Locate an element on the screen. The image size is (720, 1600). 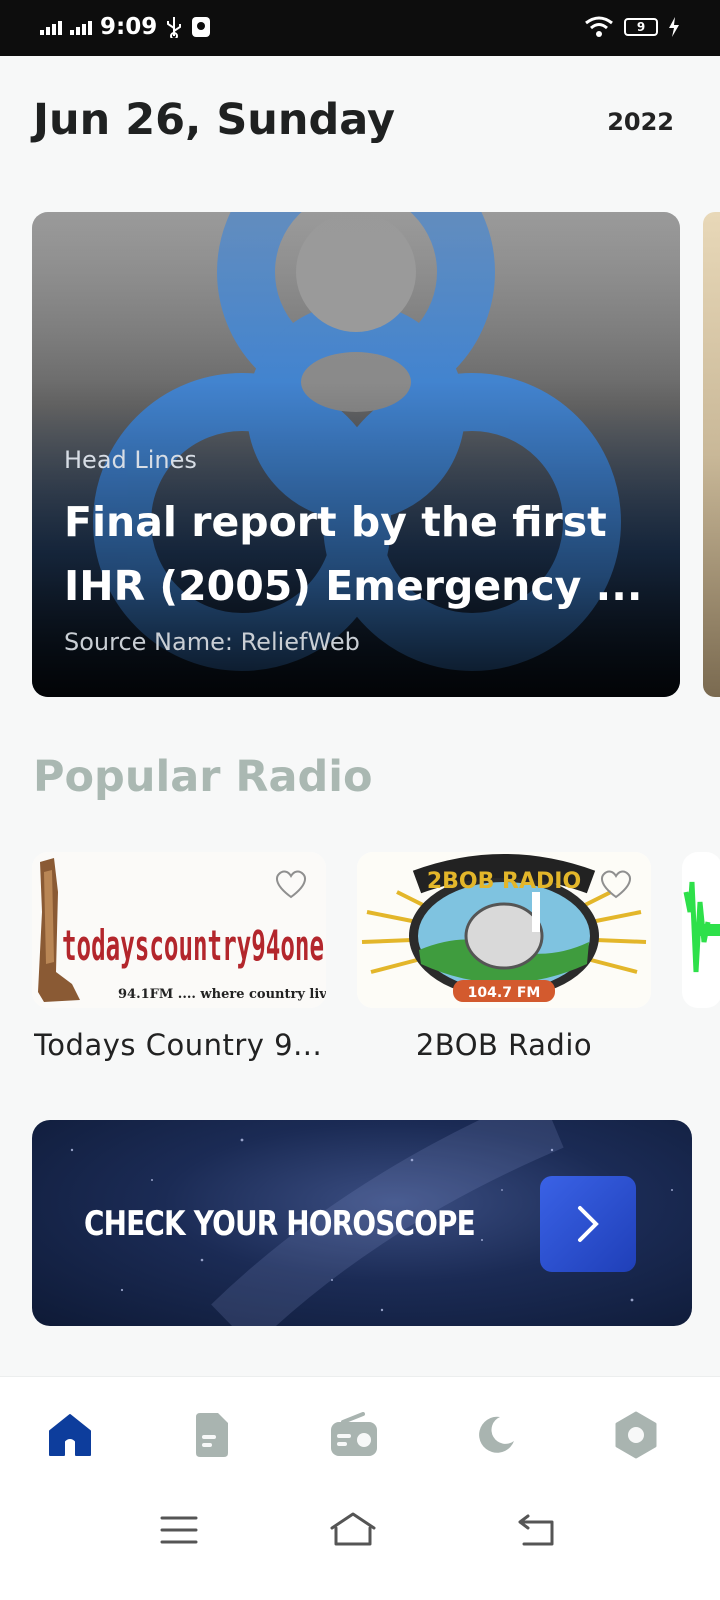
horoscope-label: CHECK YOUR HOROSCOPE is located at coordinates (280, 1224).